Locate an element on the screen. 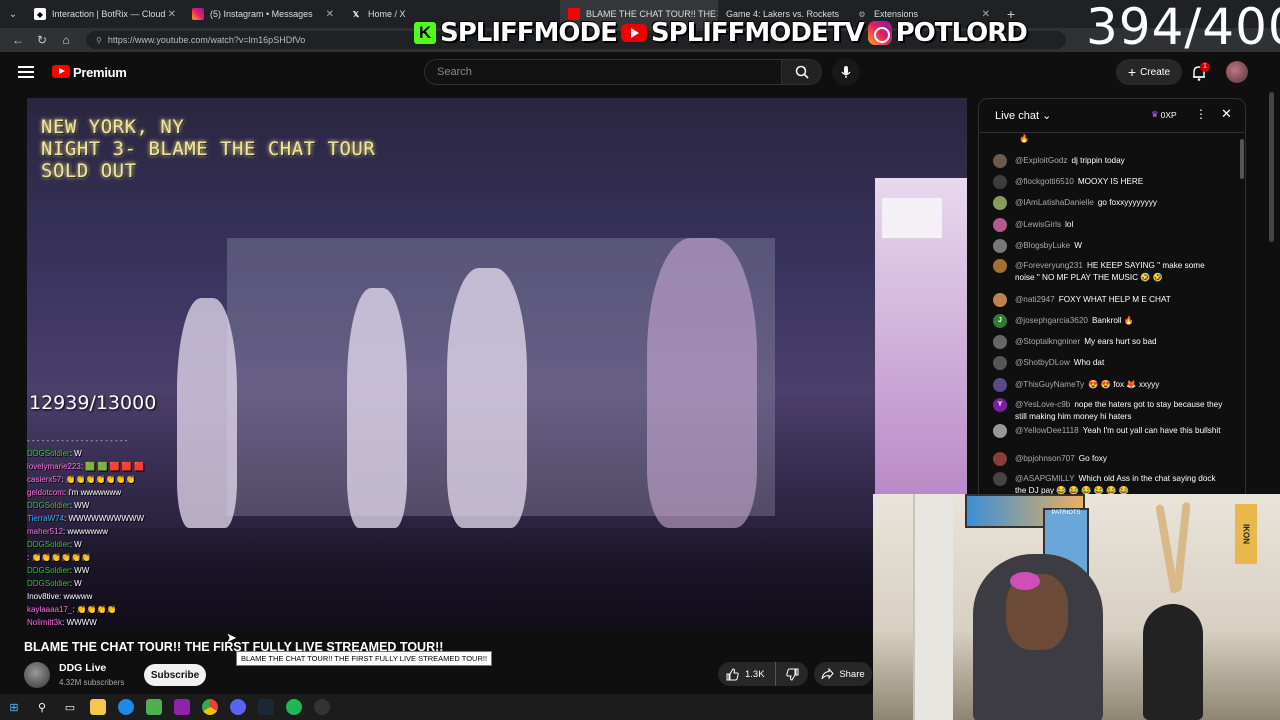 The height and width of the screenshot is (720, 1280). search-button is located at coordinates (802, 72).